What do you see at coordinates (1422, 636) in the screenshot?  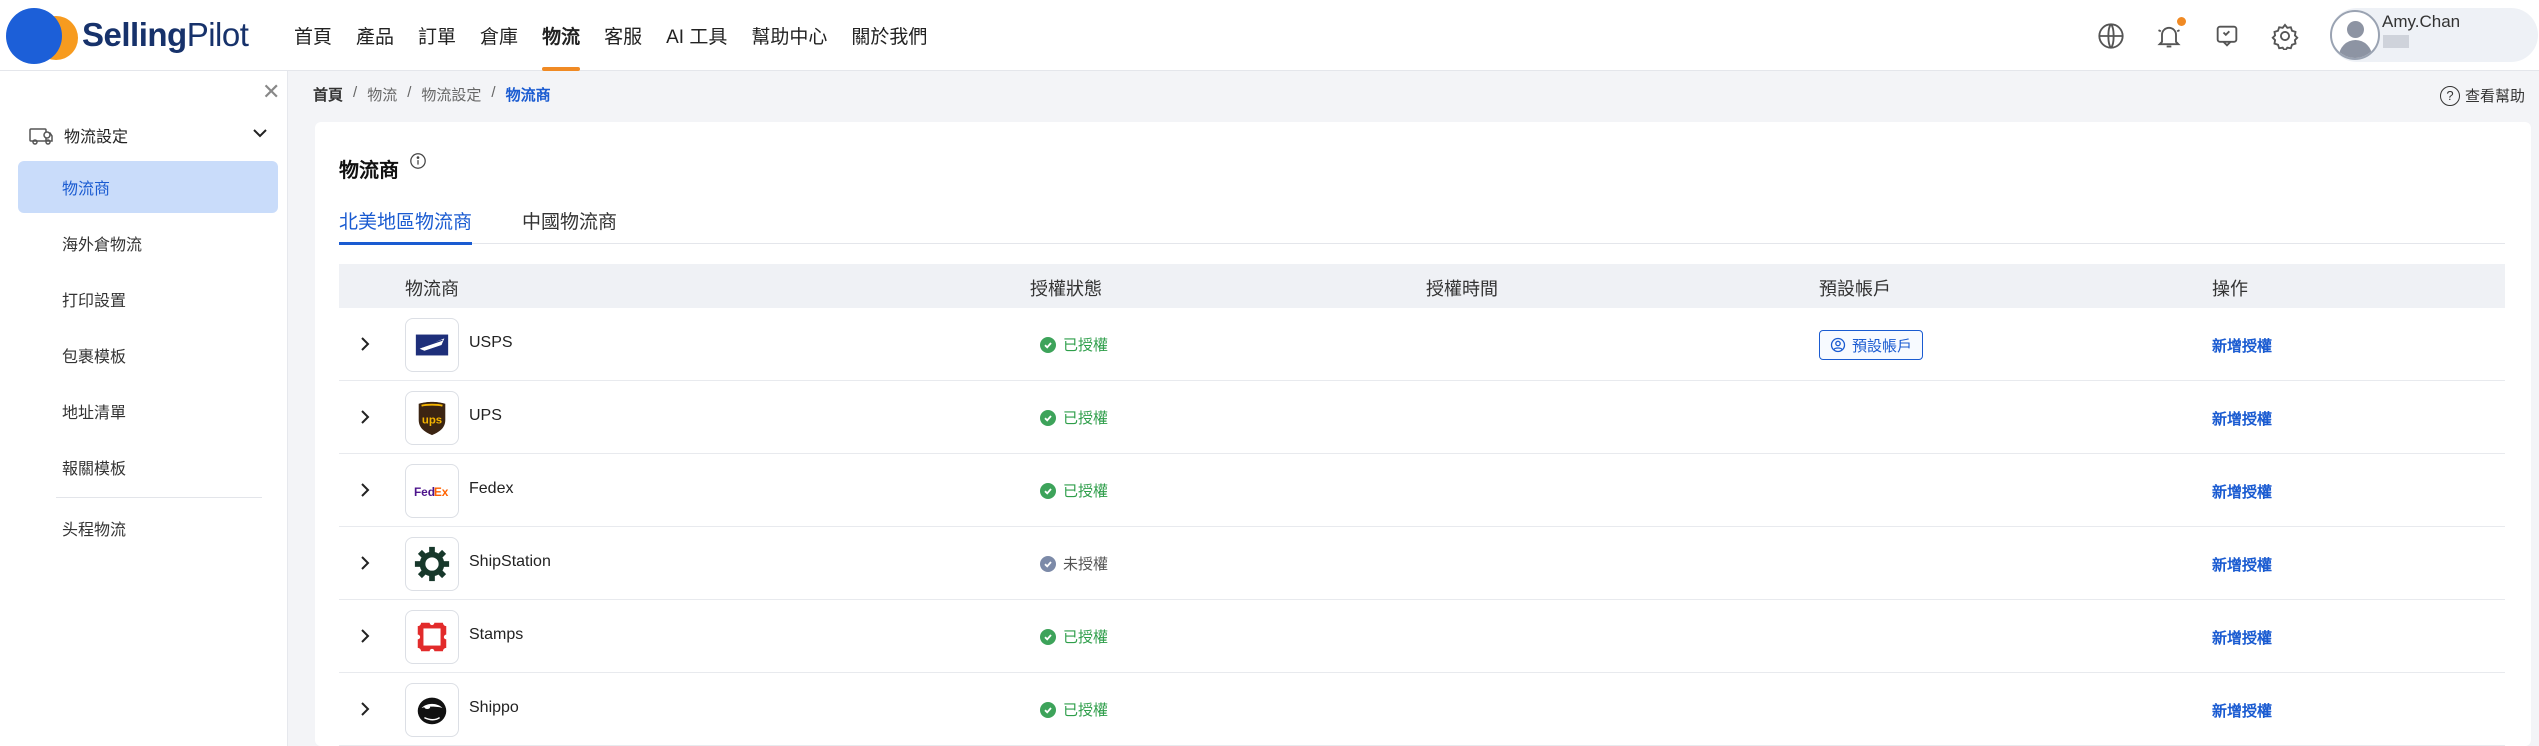 I see `table-row: Stamps 已授權 新增授權` at bounding box center [1422, 636].